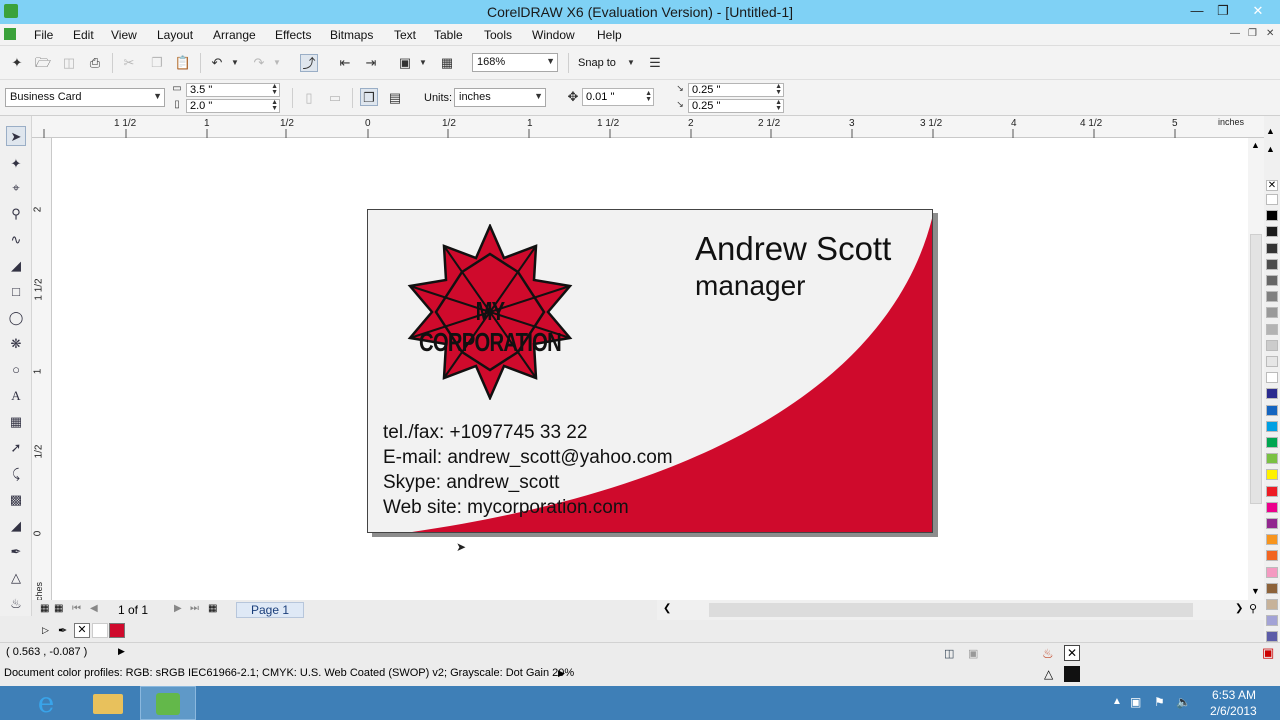 This screenshot has width=1280, height=720. What do you see at coordinates (447, 63) in the screenshot?
I see `welcome-screen-icon: ▦` at bounding box center [447, 63].